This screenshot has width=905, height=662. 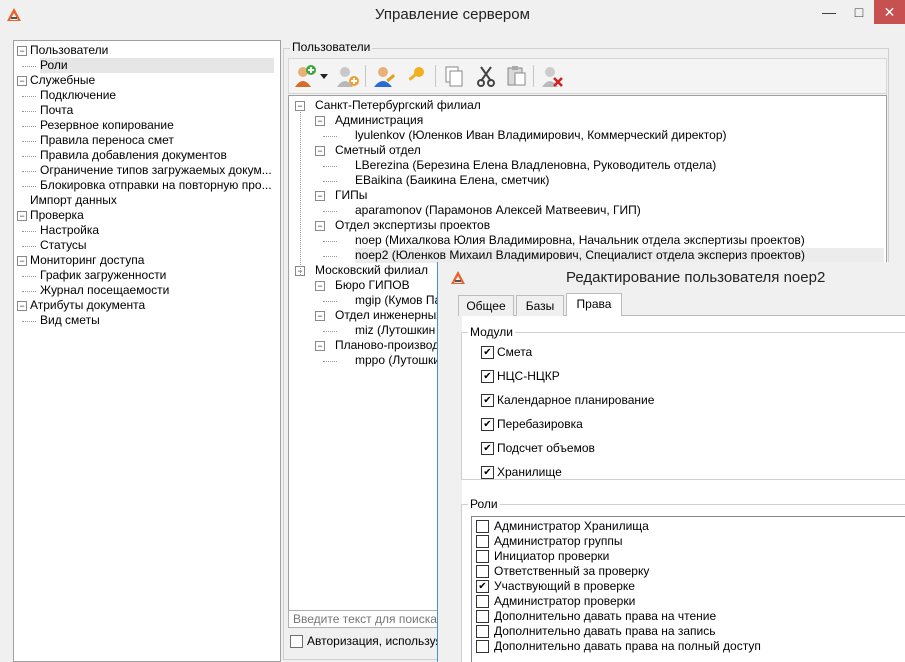 I want to click on nav-item: Вид сметы, so click(x=157, y=320).